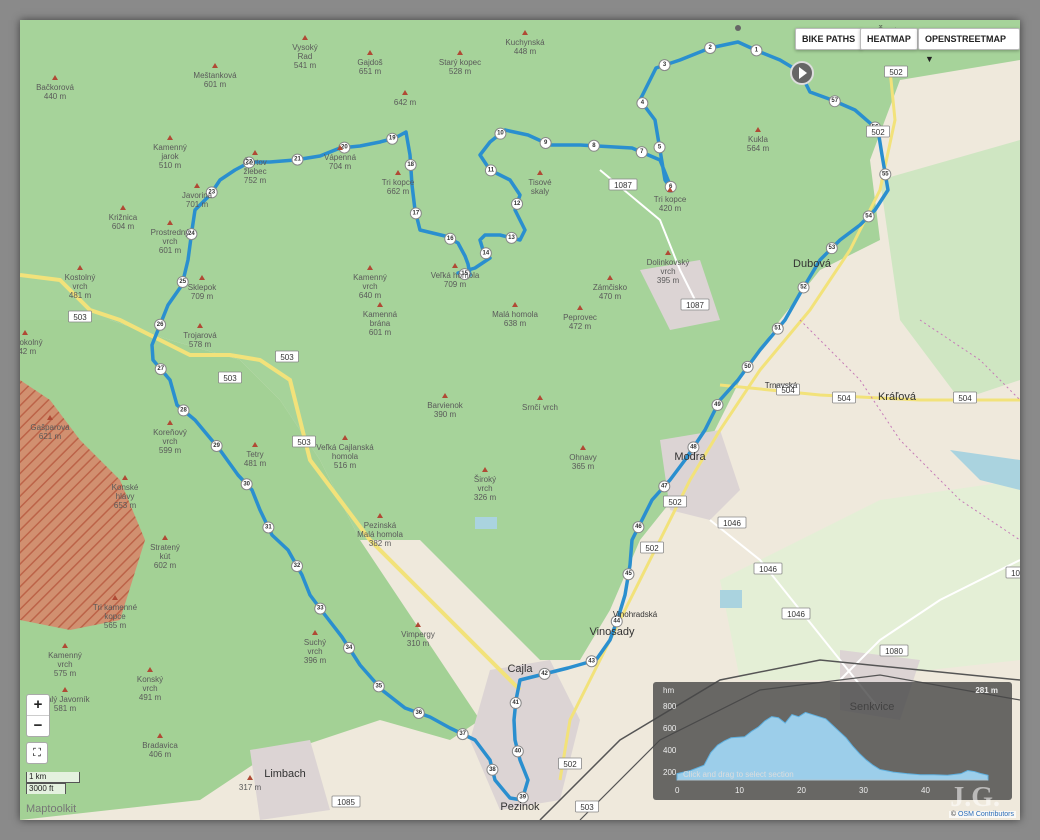  What do you see at coordinates (46, 788) in the screenshot?
I see `scale-imperial: 3000 ft` at bounding box center [46, 788].